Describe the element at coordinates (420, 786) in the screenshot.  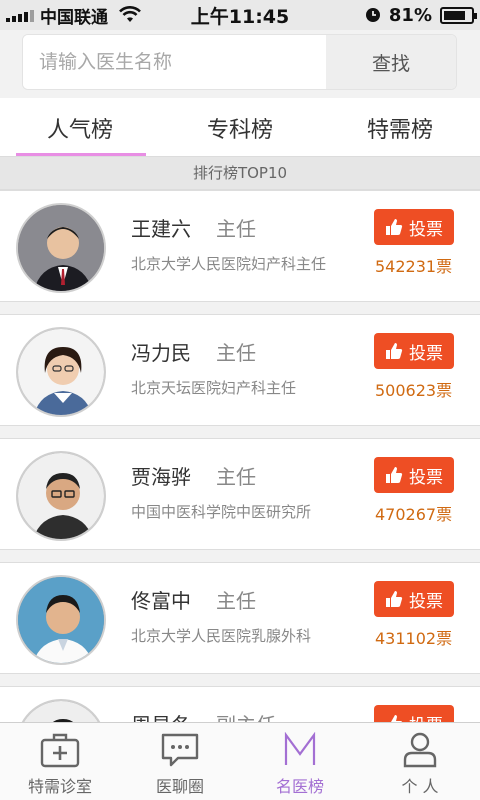
I see `nav-label: 个 人` at that location.